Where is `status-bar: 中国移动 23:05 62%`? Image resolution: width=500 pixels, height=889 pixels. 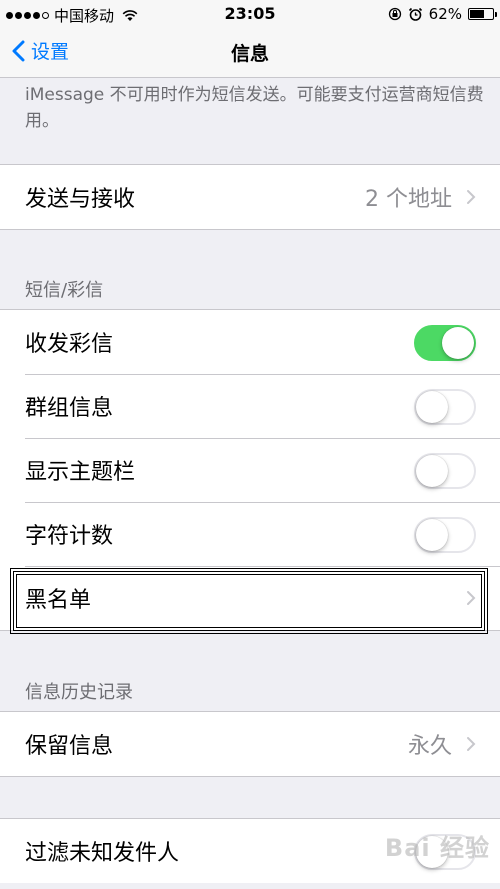 status-bar: 中国移动 23:05 62% is located at coordinates (250, 14).